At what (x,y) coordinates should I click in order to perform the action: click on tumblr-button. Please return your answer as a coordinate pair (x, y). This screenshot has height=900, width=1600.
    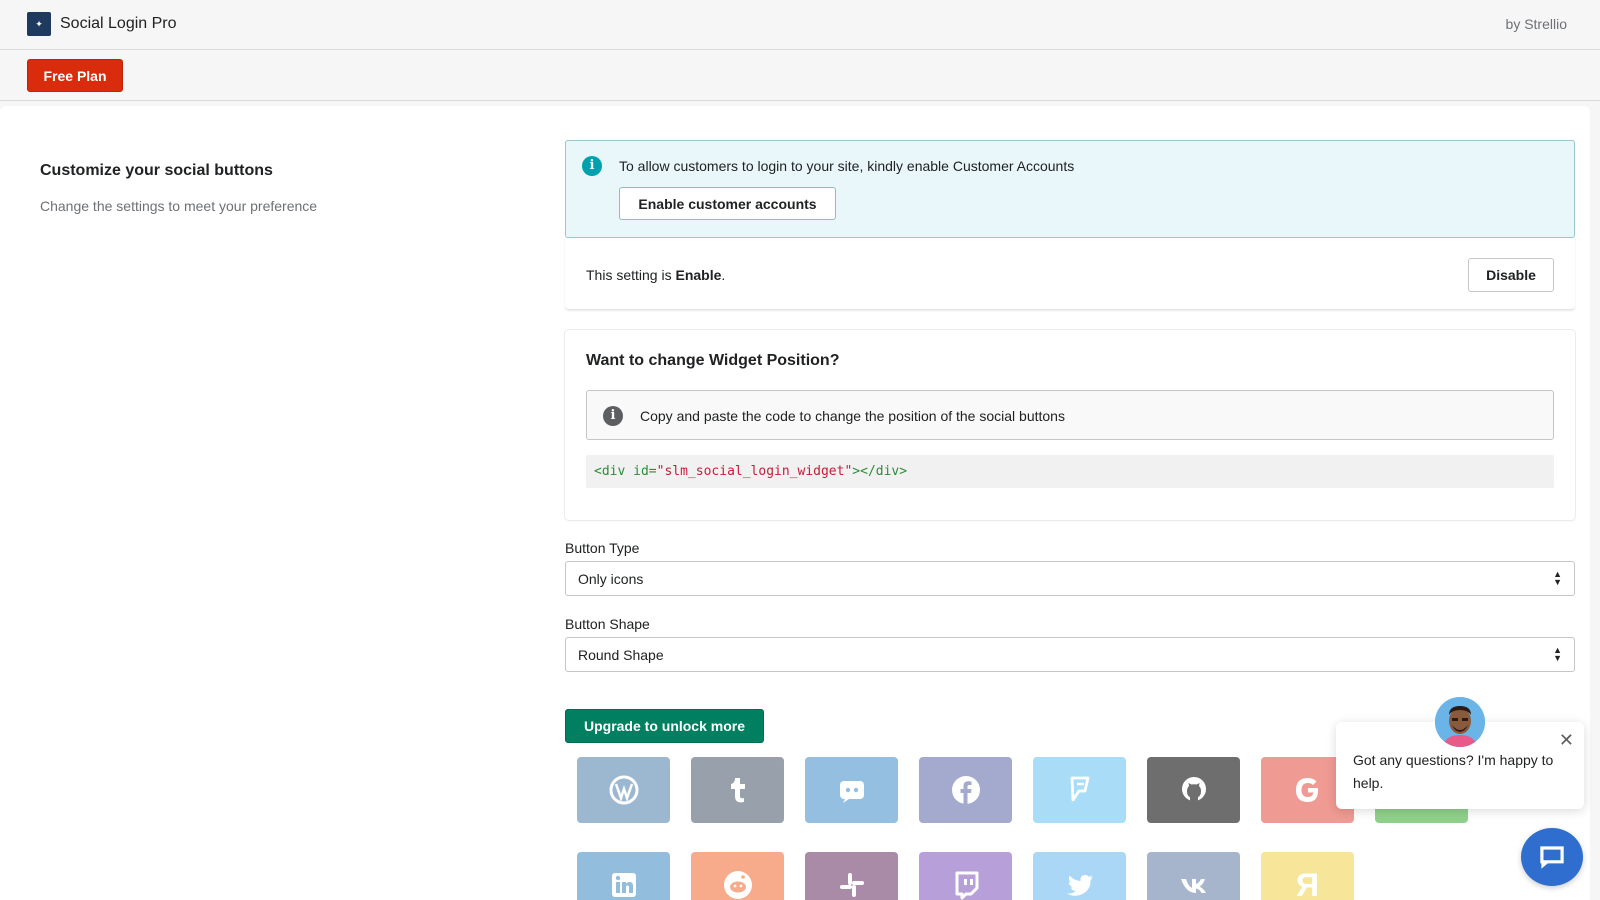
    Looking at the image, I should click on (737, 790).